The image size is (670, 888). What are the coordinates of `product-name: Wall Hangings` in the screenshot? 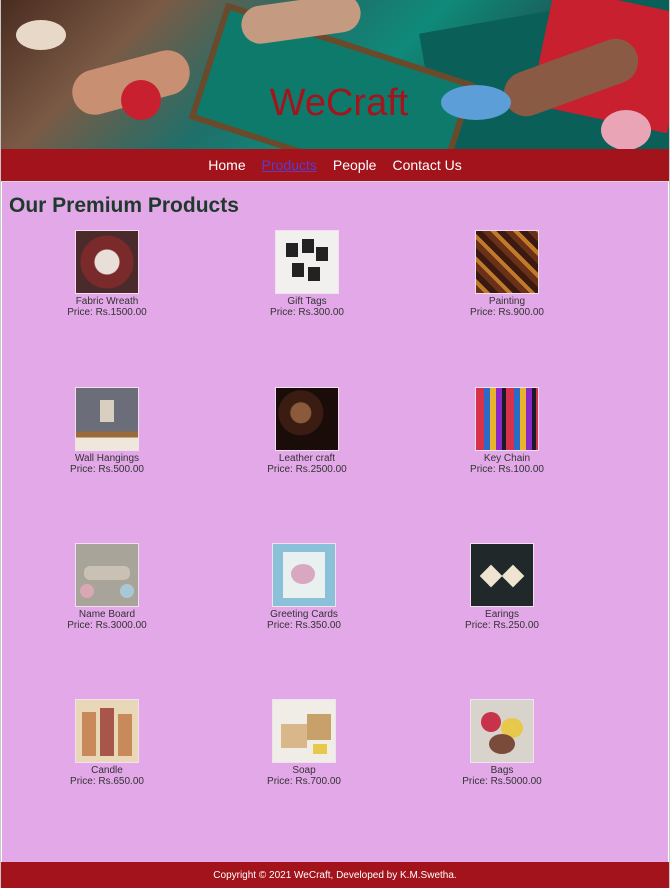 It's located at (107, 458).